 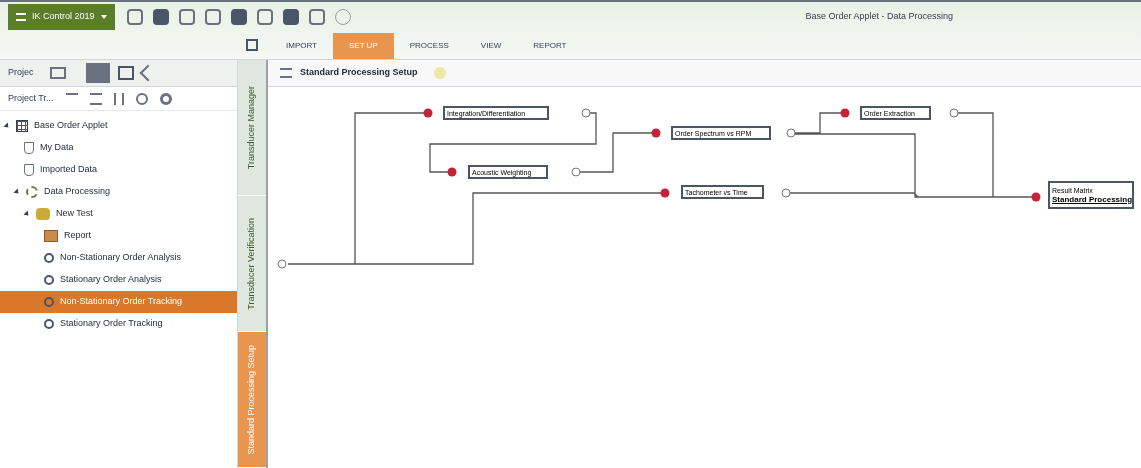 What do you see at coordinates (51, 236) in the screenshot?
I see `report-icon` at bounding box center [51, 236].